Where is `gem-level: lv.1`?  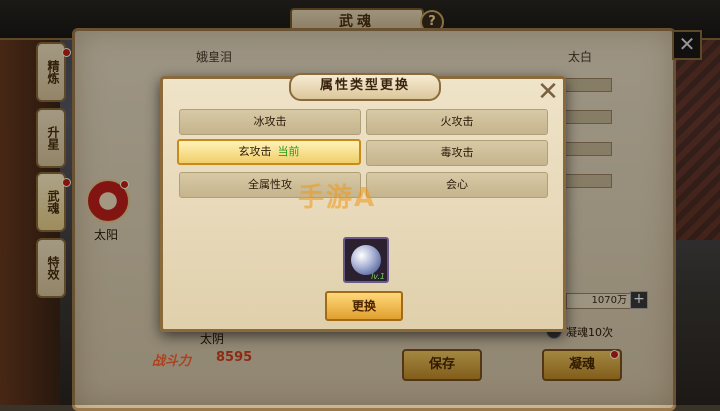 gem-level: lv.1 is located at coordinates (378, 276).